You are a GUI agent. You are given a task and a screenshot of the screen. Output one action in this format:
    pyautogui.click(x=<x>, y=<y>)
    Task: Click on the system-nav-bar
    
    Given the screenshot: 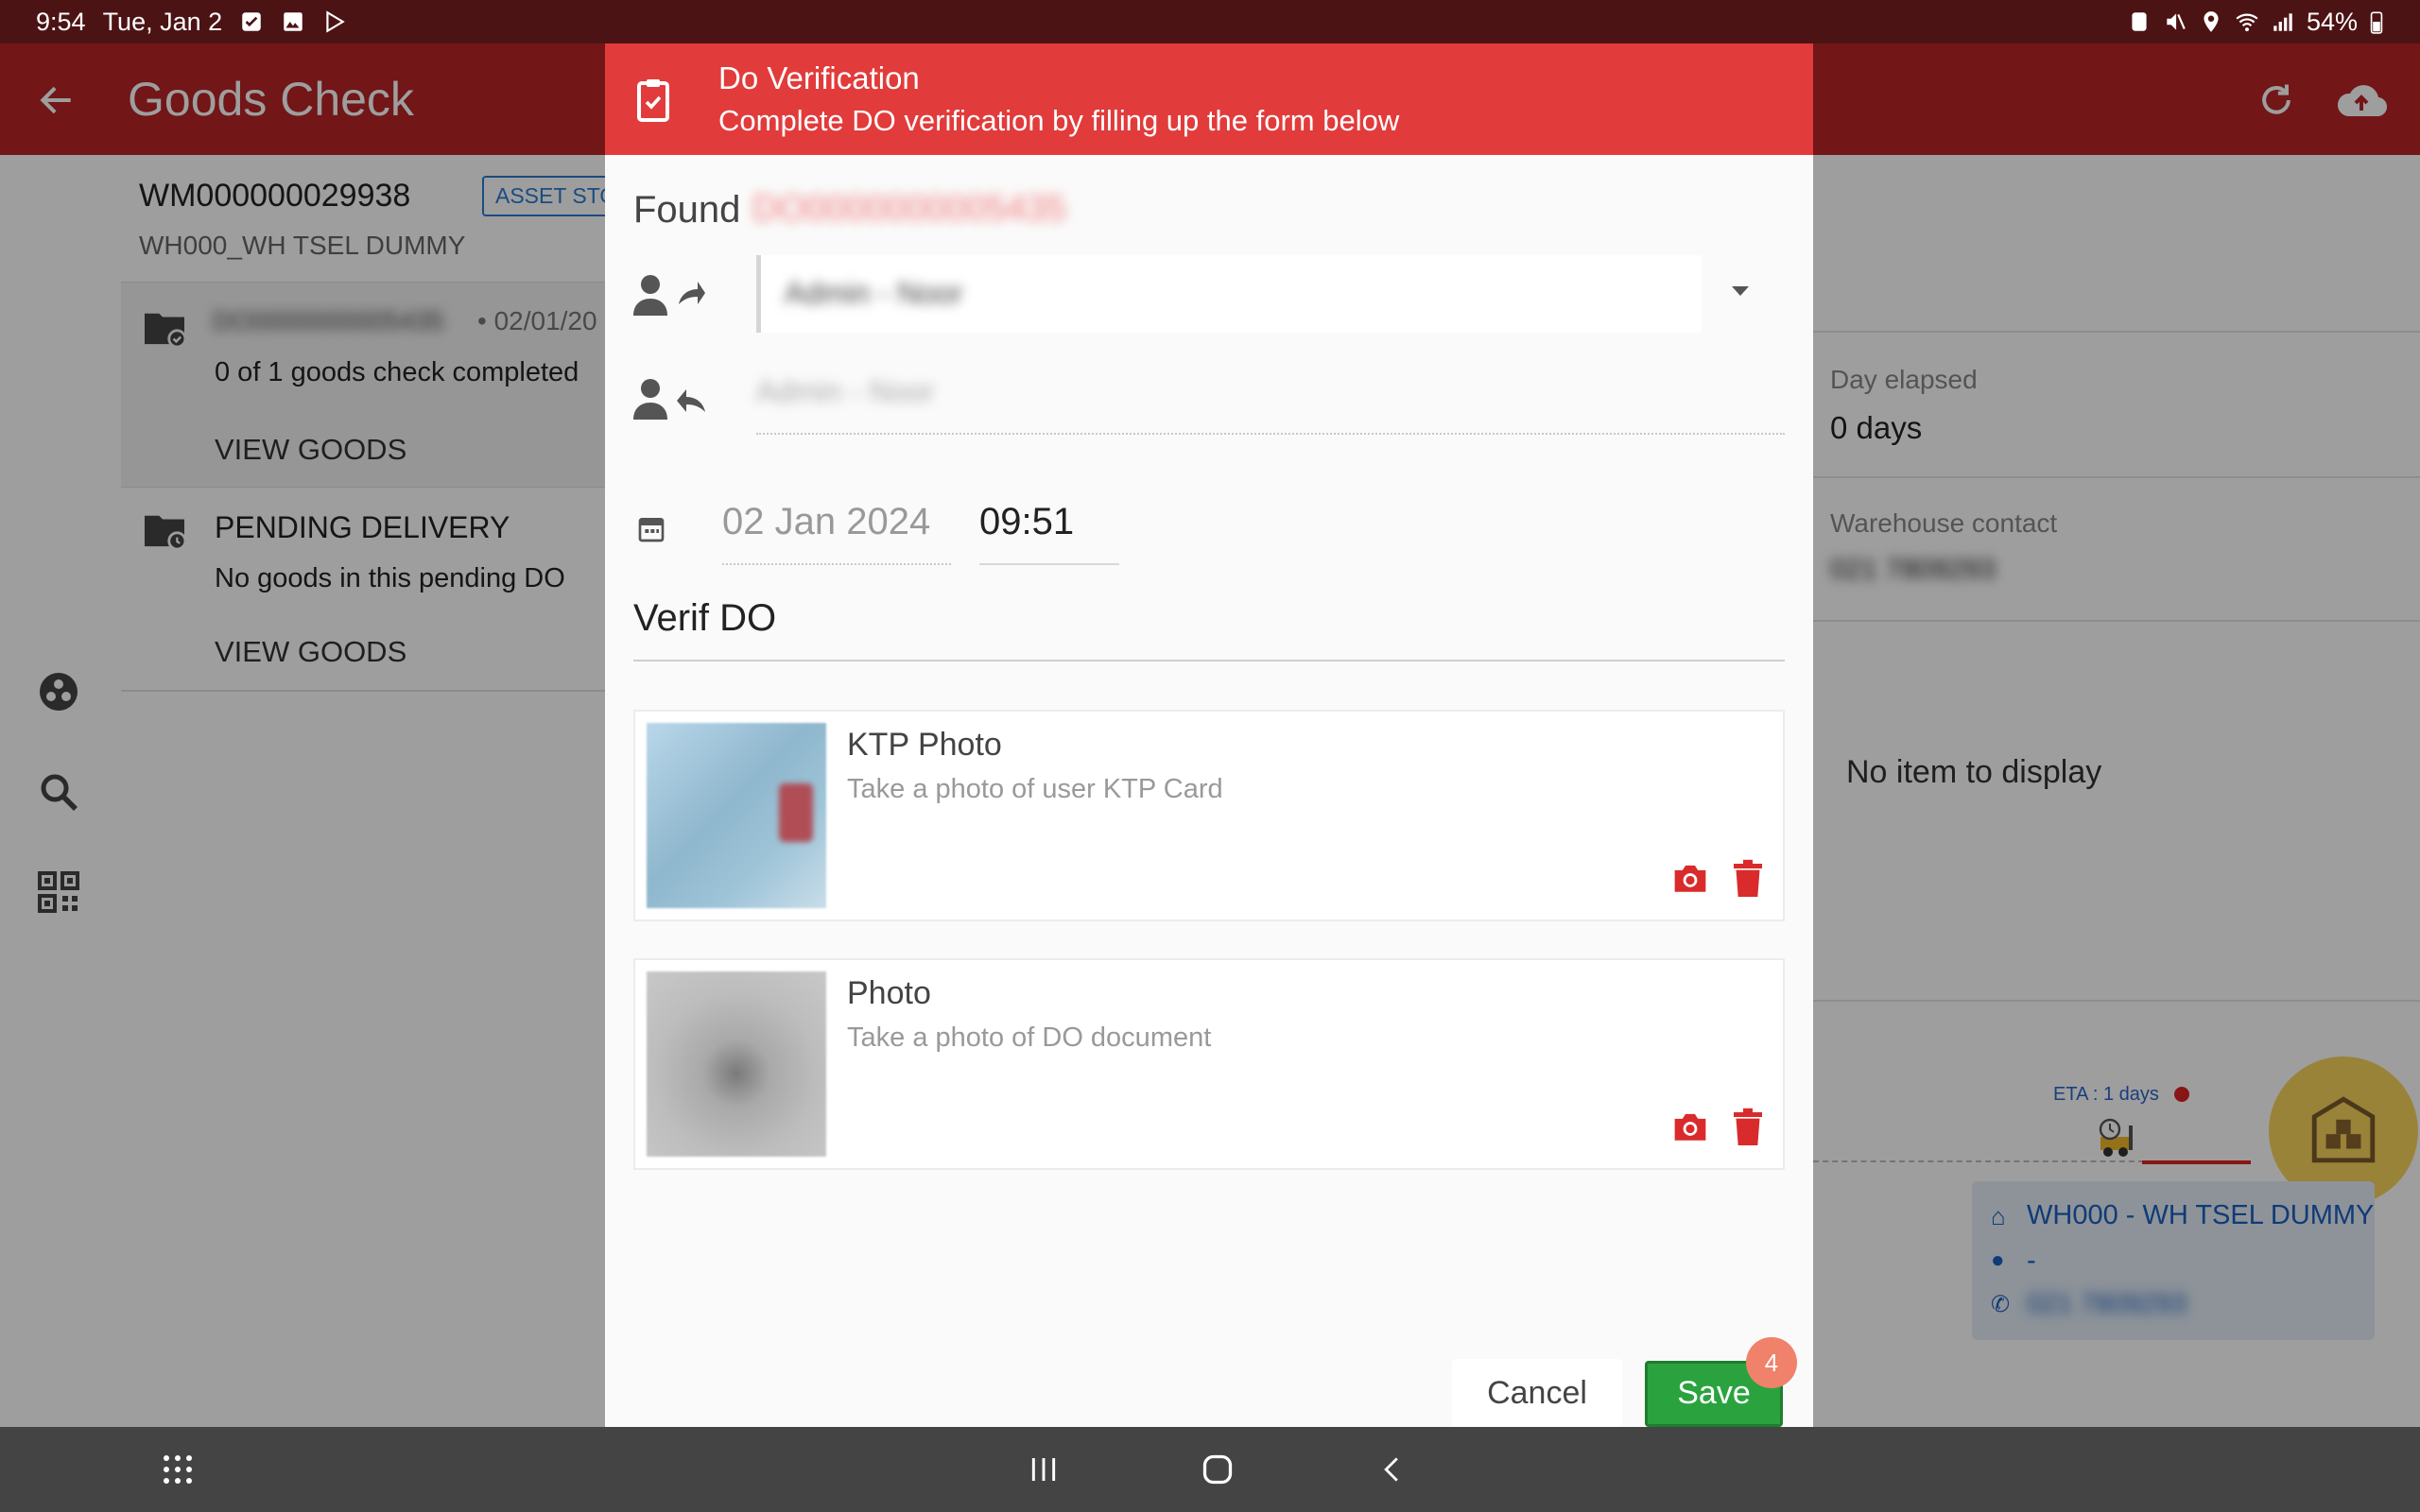 What is the action you would take?
    pyautogui.click(x=1210, y=1469)
    